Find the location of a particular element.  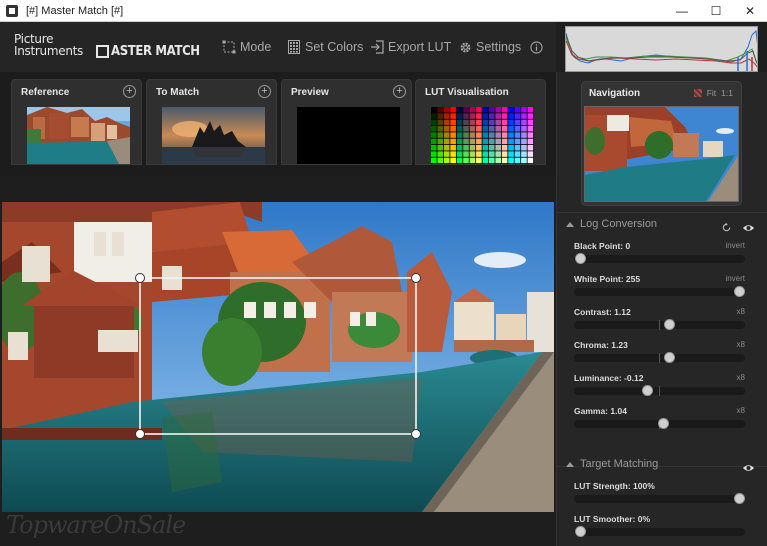

target-matching-title: Target Matching is located at coordinates (619, 464).